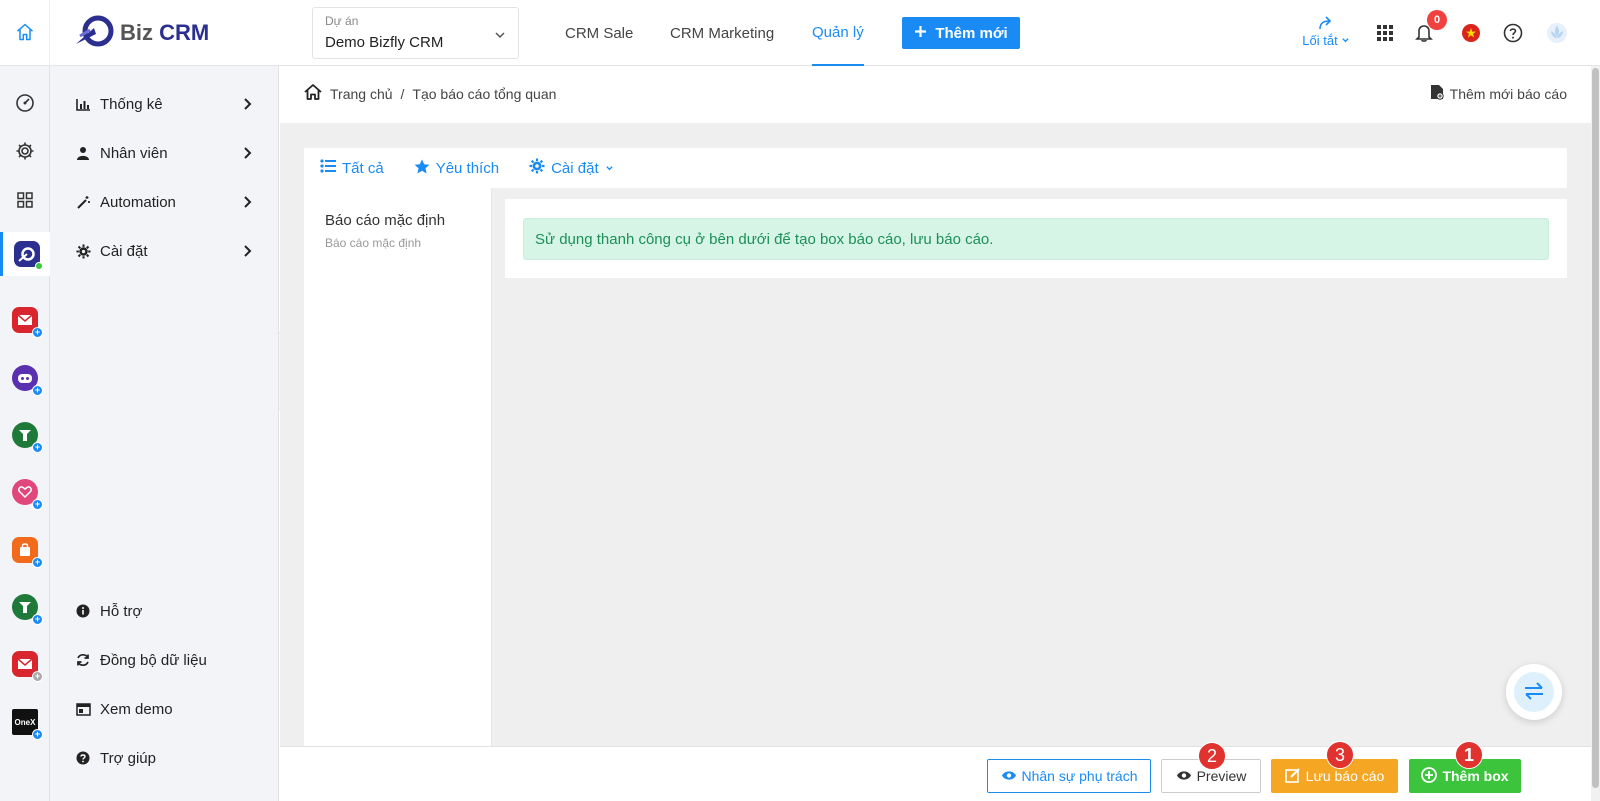 The image size is (1600, 801). I want to click on chatbot-app-icon: +, so click(27, 380).